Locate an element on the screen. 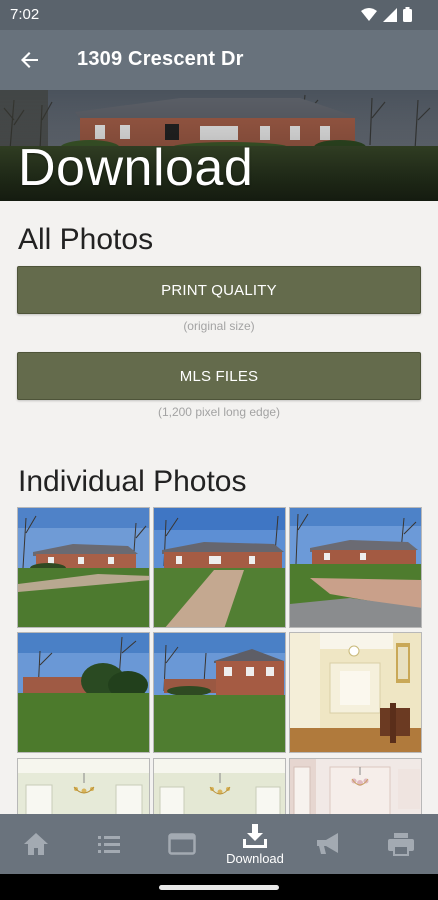  print-quality-note: (original size) is located at coordinates (219, 326).